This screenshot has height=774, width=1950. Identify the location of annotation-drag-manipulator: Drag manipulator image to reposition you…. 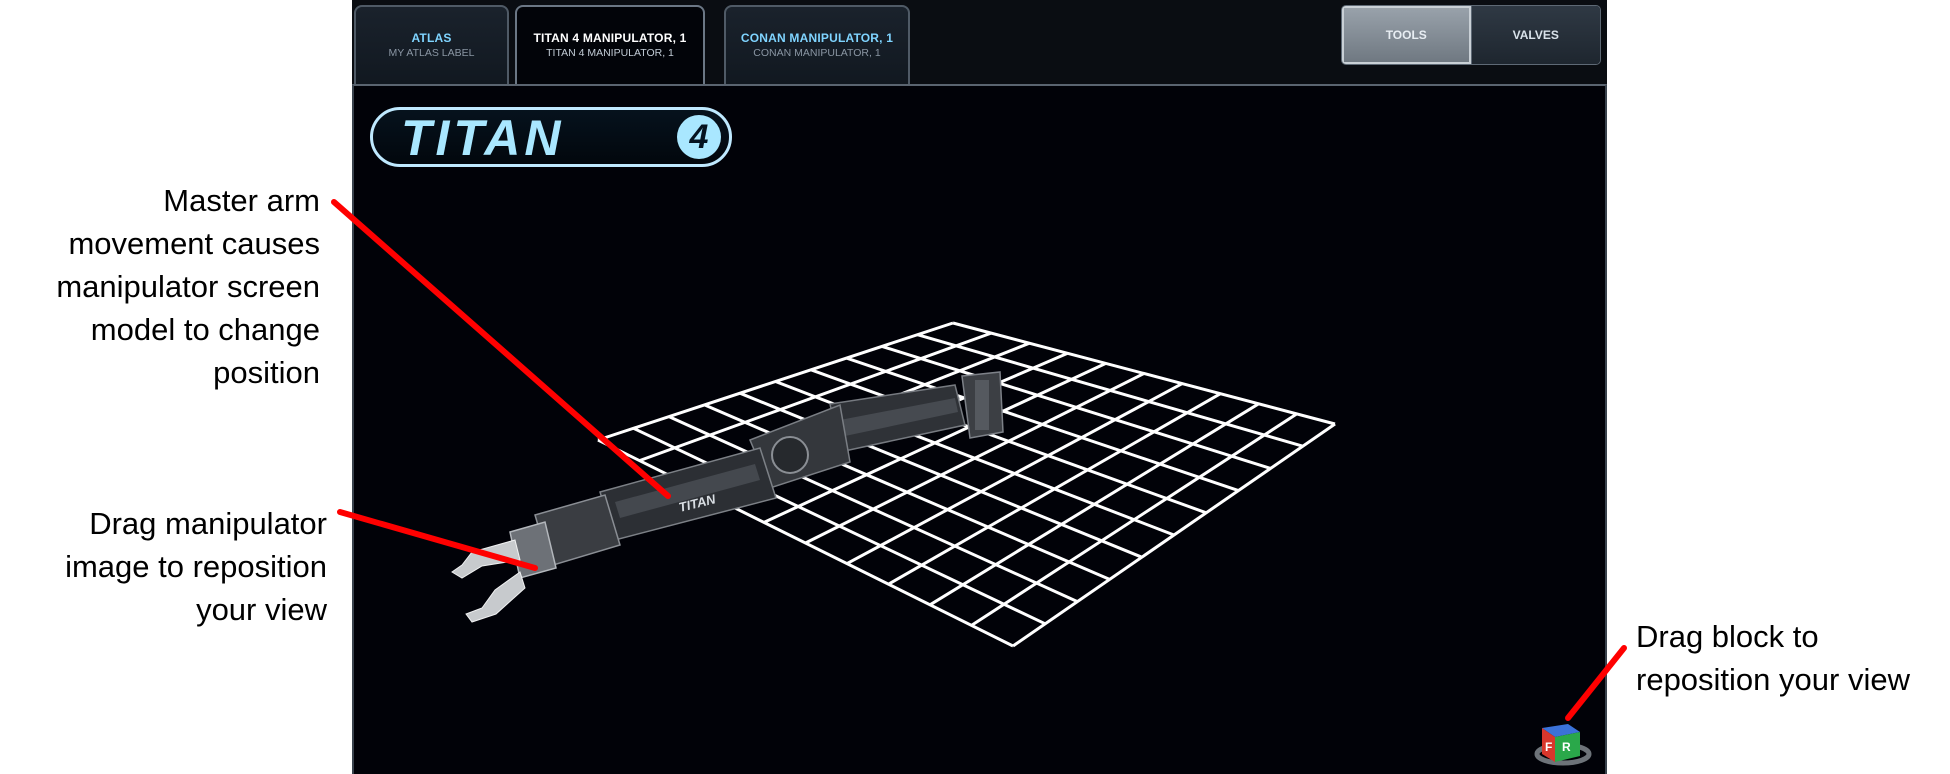
(196, 566).